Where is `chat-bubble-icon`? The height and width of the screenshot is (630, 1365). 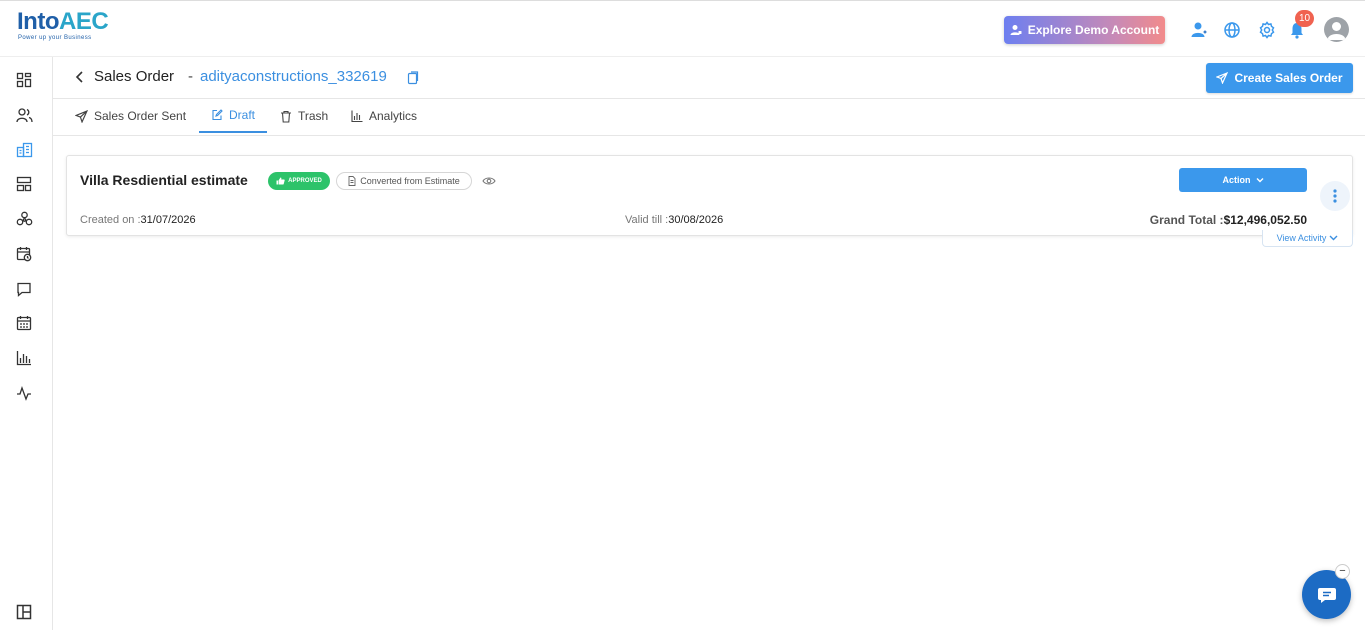
chat-bubble-icon is located at coordinates (1326, 595).